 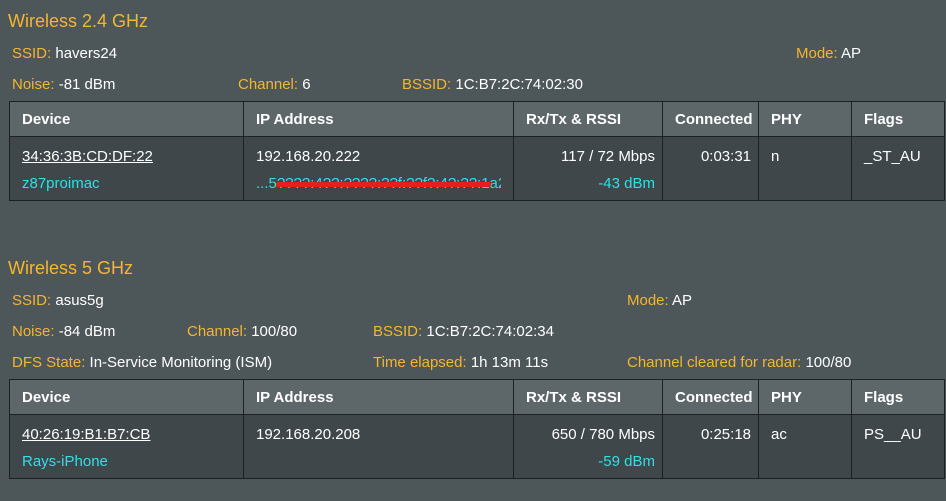 I want to click on channel-5ghz: Channel: 100/80, so click(x=242, y=331).